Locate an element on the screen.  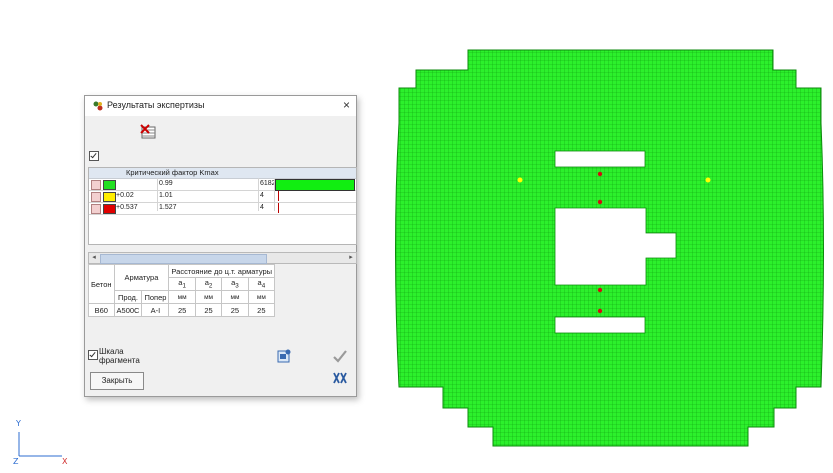
settings-icon is located at coordinates (284, 356).